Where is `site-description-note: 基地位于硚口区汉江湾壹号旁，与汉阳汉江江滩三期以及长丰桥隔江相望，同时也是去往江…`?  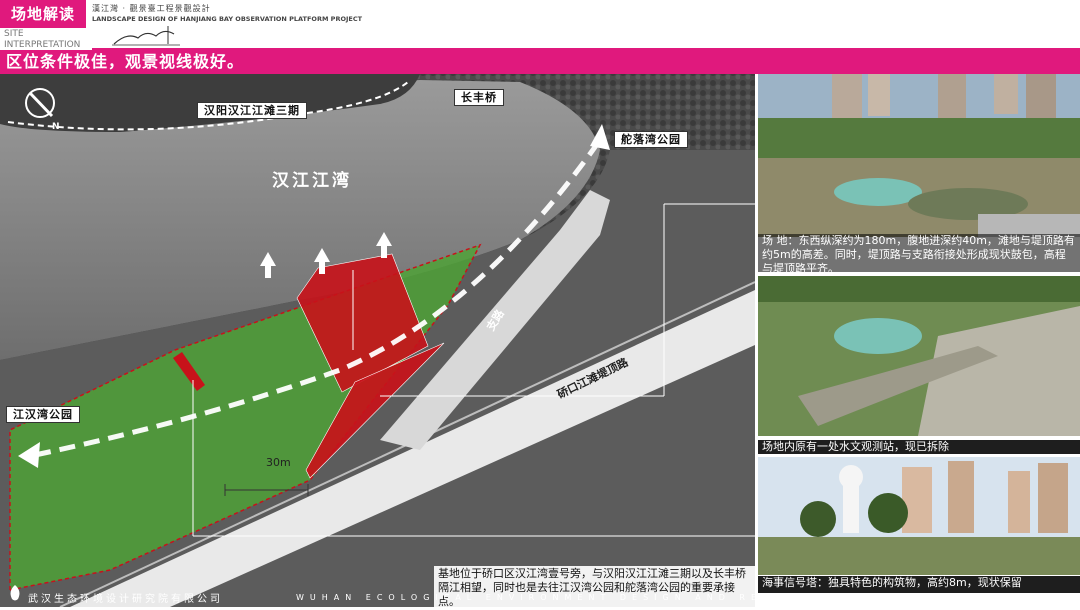
site-description-note: 基地位于硚口区汉江湾壹号旁，与汉阳汉江江滩三期以及长丰桥隔江相望，同时也是去往江… is located at coordinates (596, 588).